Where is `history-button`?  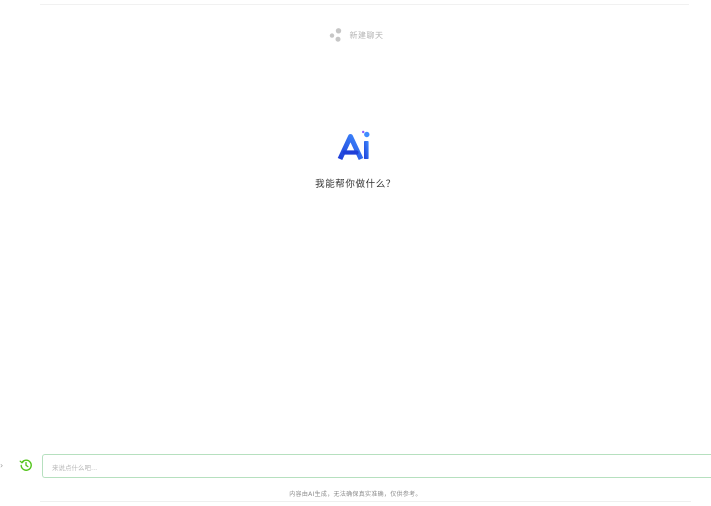
history-button is located at coordinates (26, 465).